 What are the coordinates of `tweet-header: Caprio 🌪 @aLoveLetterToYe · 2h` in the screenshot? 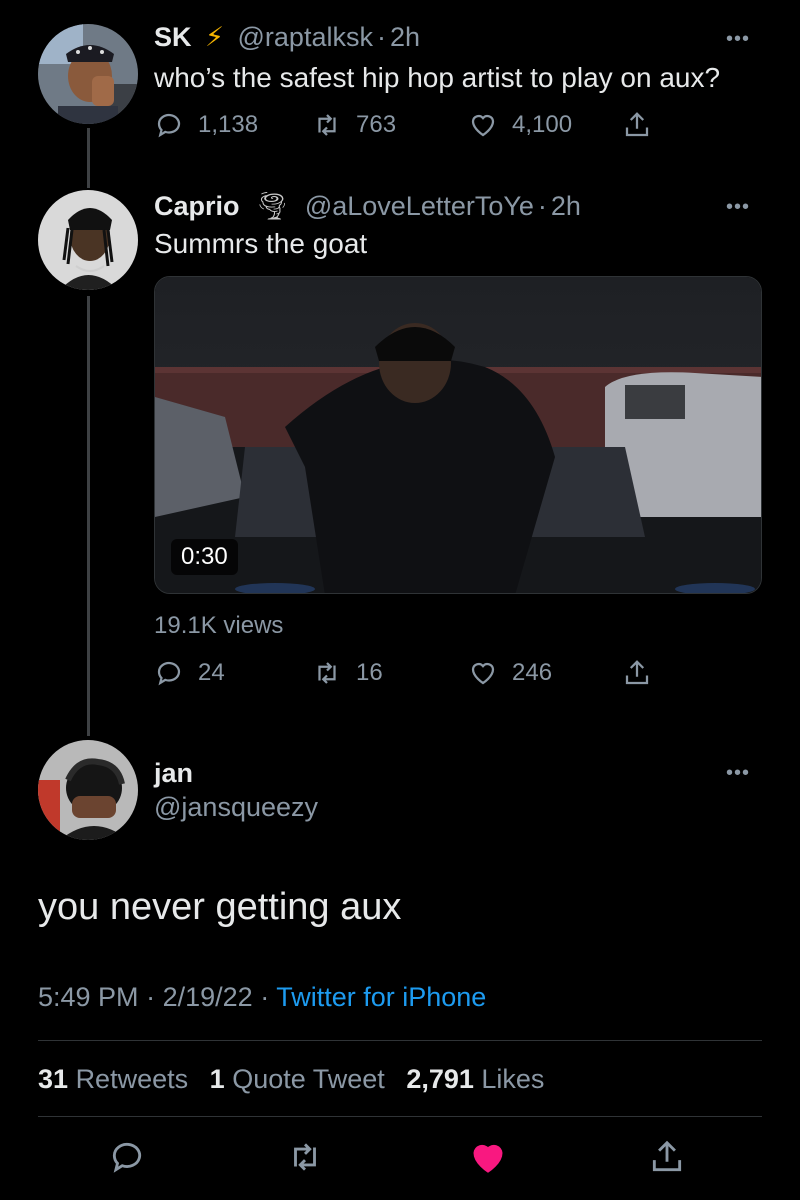 It's located at (367, 206).